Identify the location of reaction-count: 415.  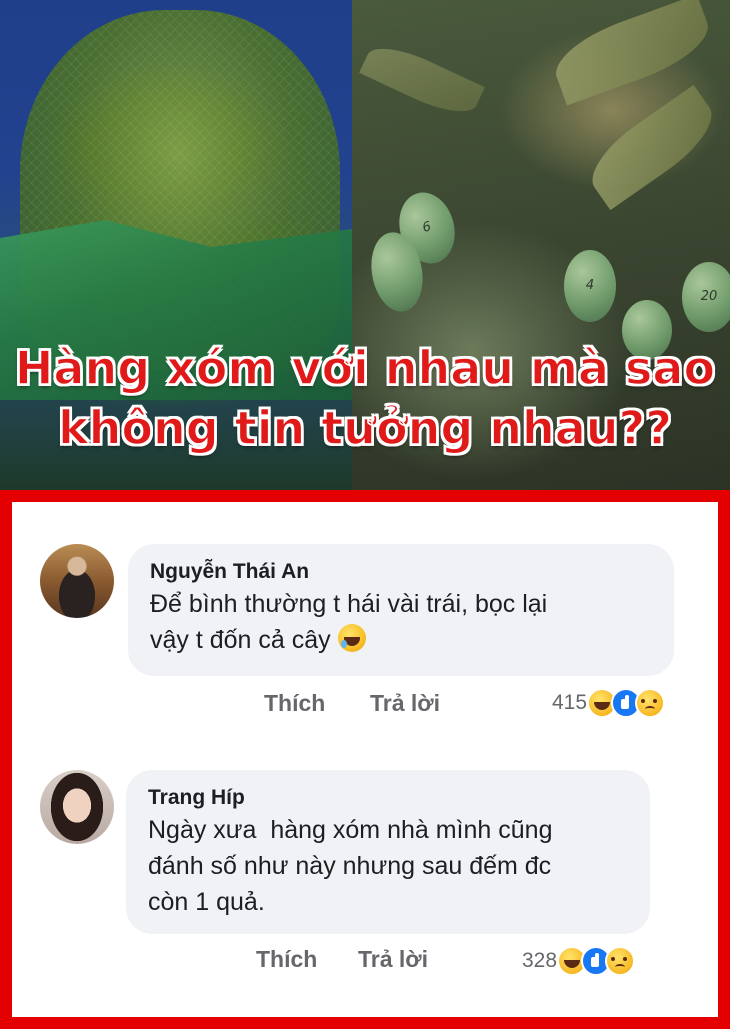
(570, 702).